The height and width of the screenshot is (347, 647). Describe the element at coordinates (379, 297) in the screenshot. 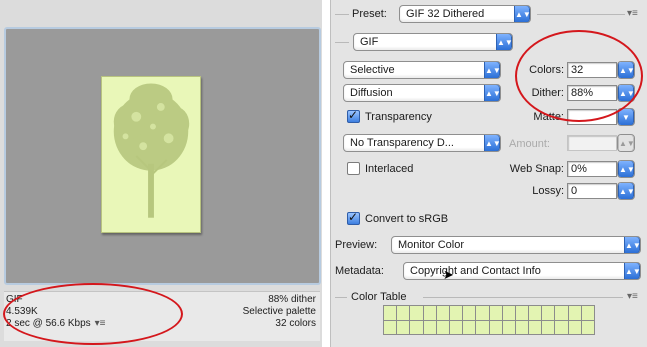

I see `color-table-label: Color Table` at that location.